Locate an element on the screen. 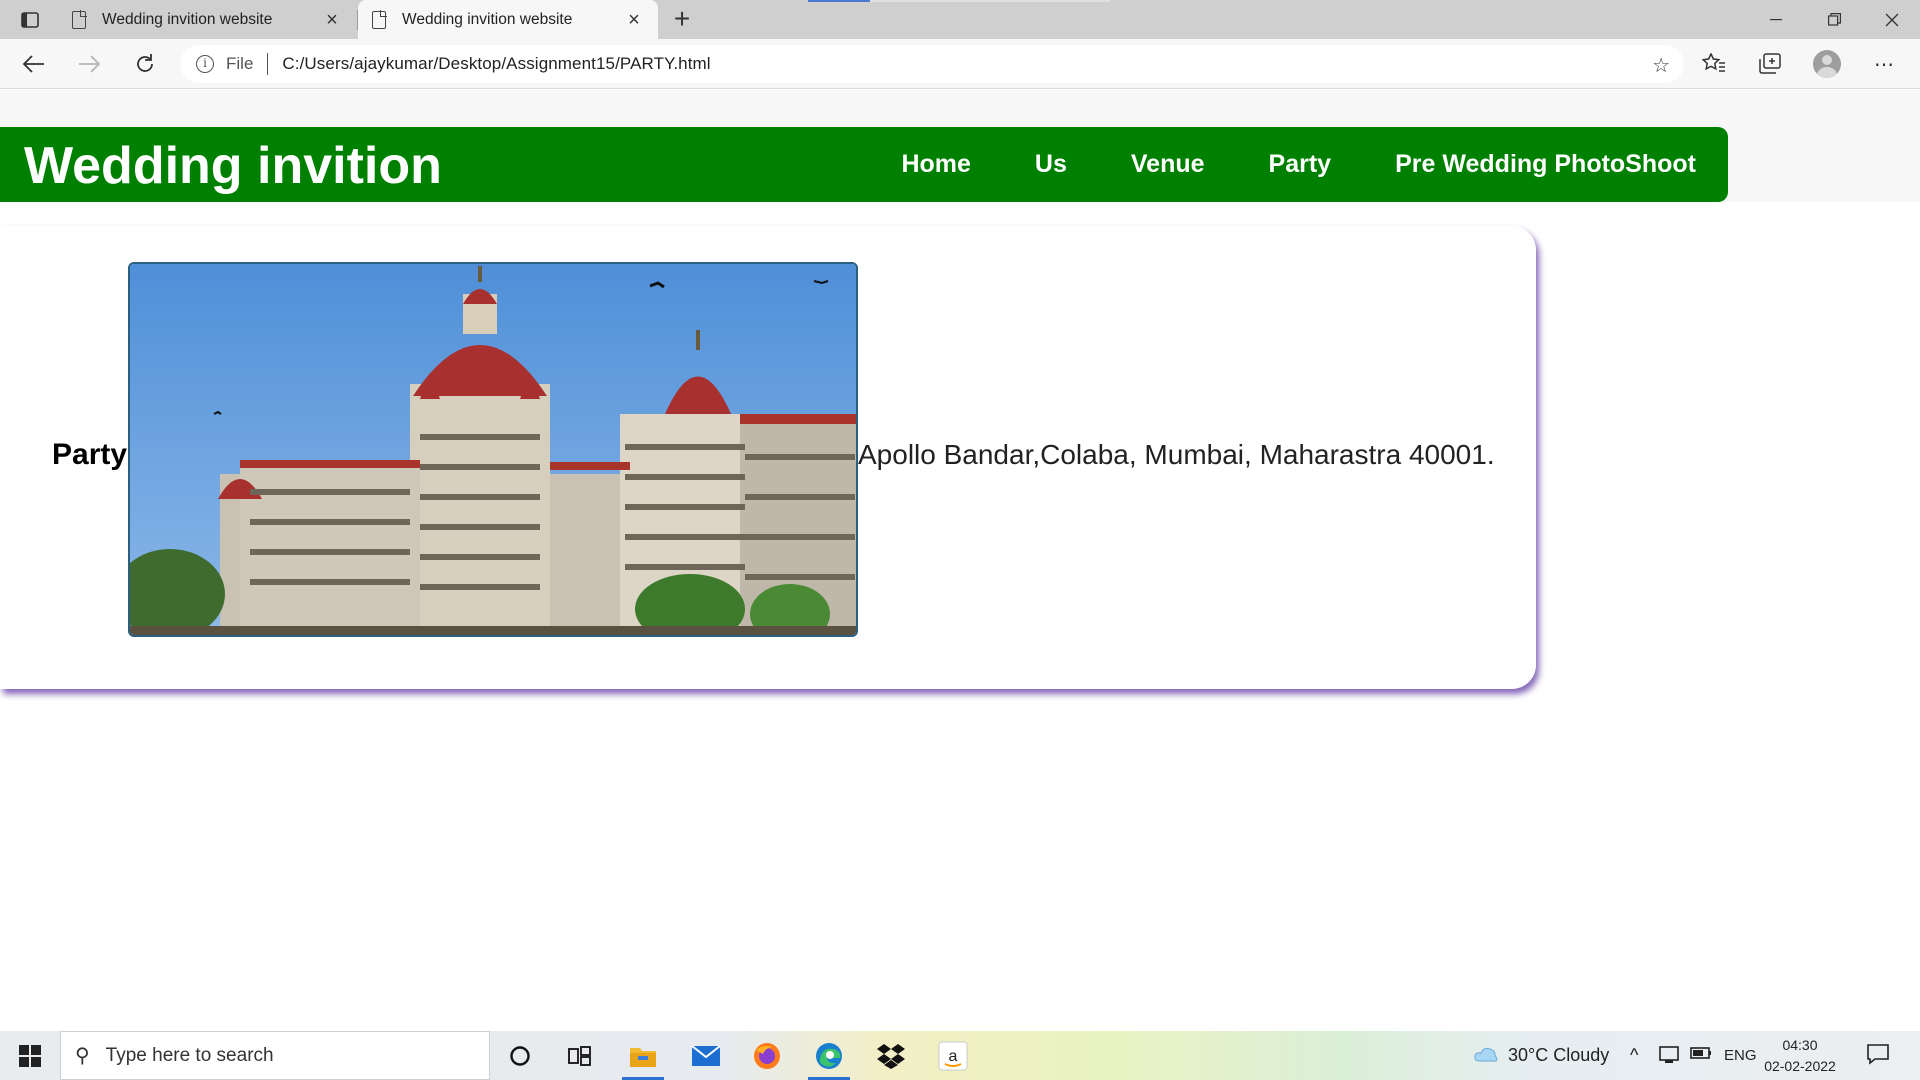 The width and height of the screenshot is (1920, 1080). nav-link-home: Home is located at coordinates (935, 164).